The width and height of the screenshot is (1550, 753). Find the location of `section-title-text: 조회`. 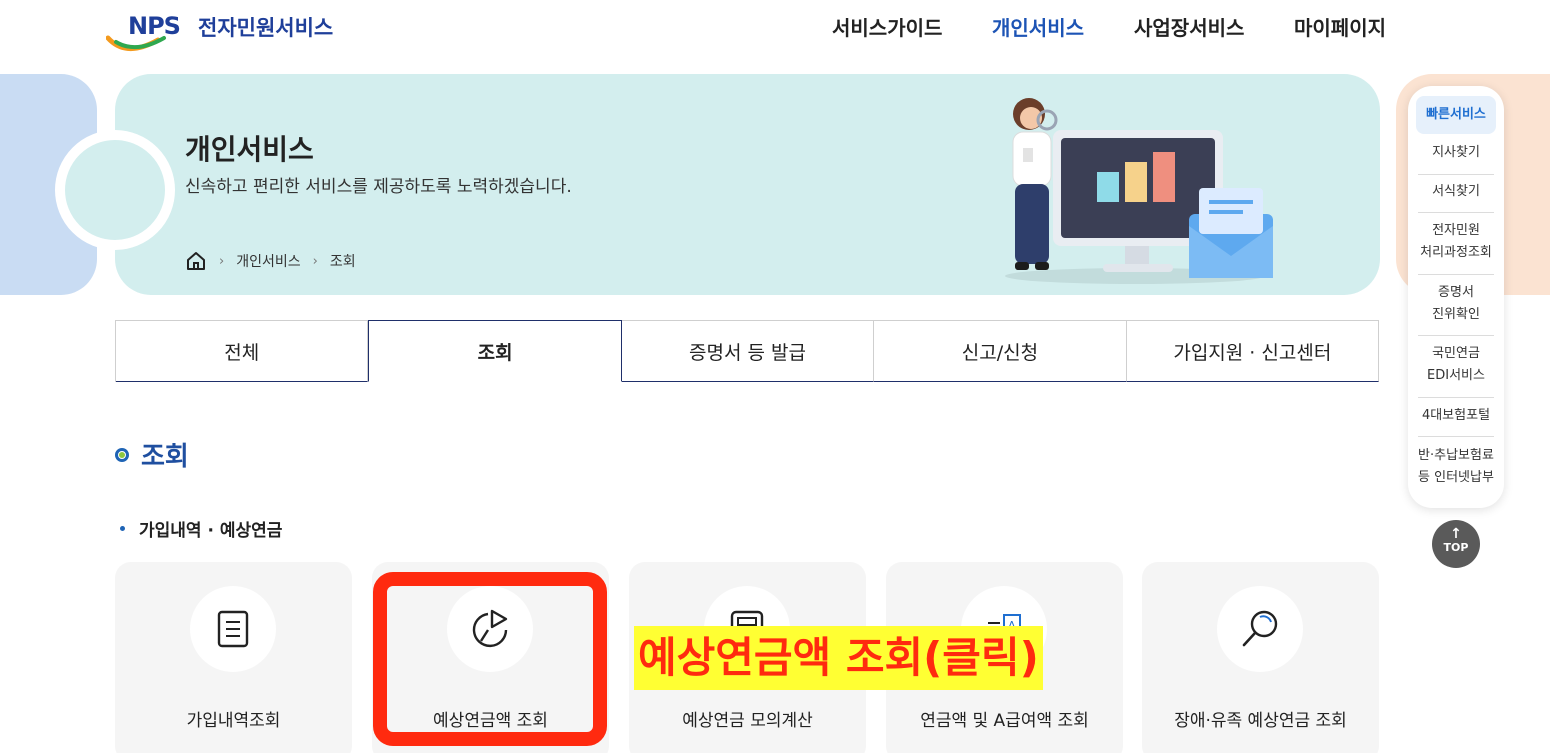

section-title-text: 조회 is located at coordinates (165, 457).